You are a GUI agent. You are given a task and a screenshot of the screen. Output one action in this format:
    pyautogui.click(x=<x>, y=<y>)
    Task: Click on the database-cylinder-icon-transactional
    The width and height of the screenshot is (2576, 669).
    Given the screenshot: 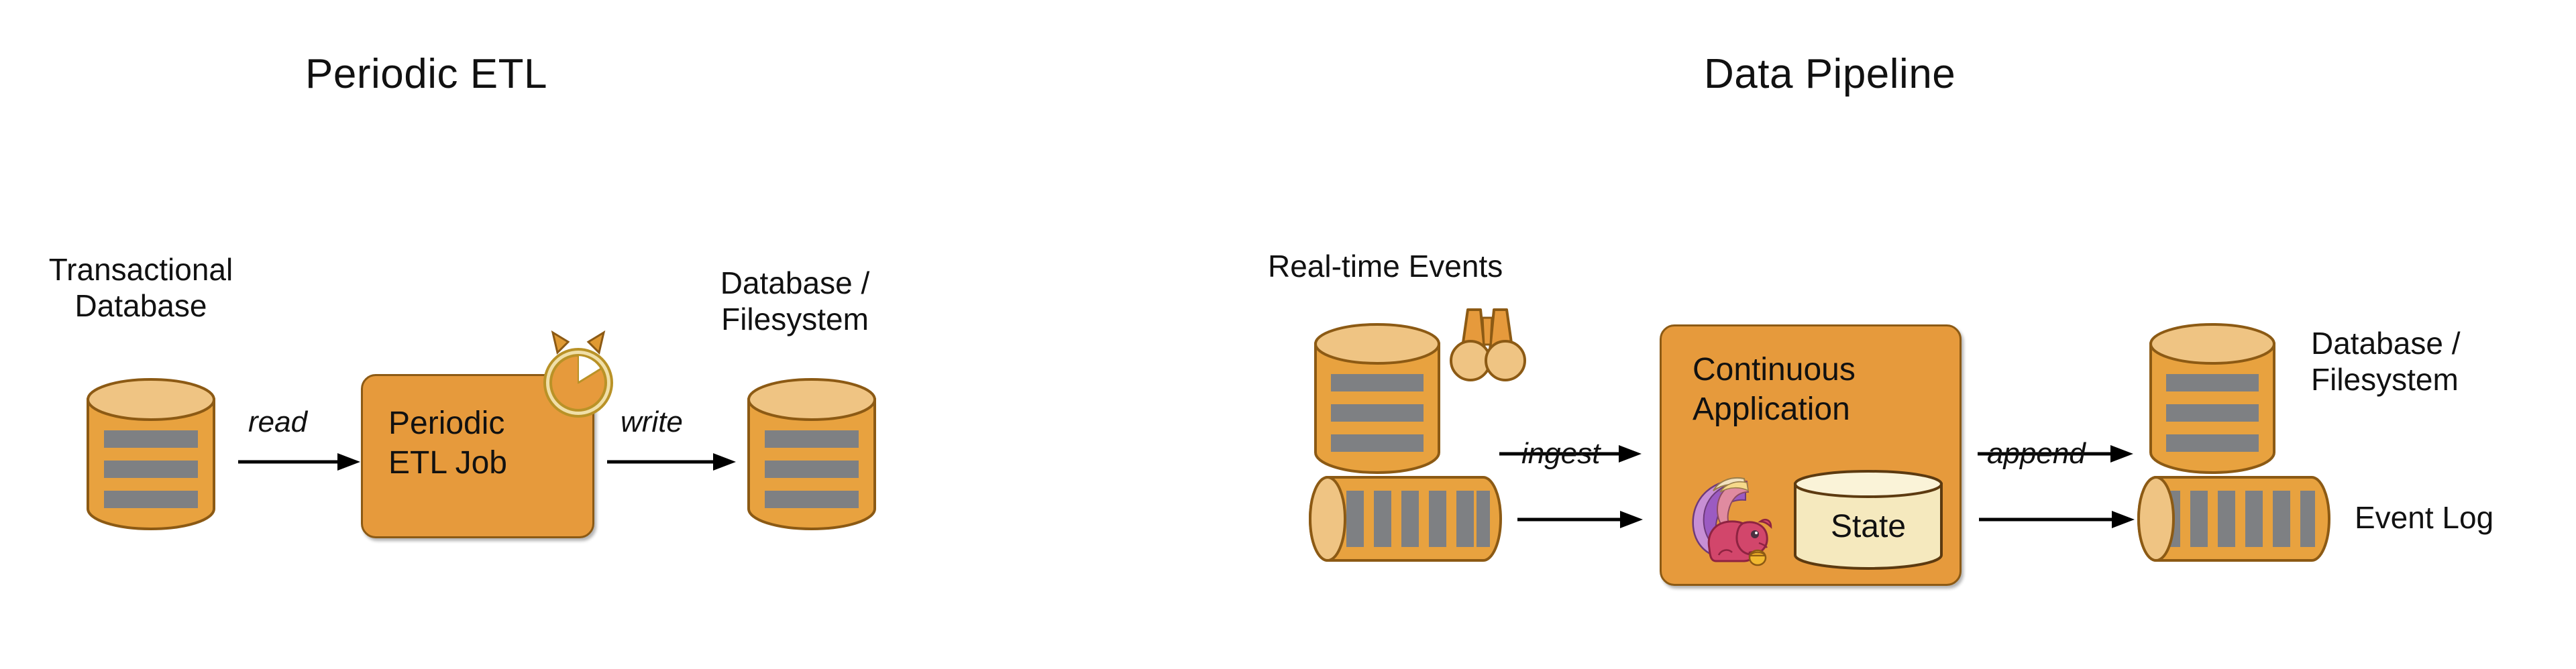 What is the action you would take?
    pyautogui.click(x=151, y=454)
    